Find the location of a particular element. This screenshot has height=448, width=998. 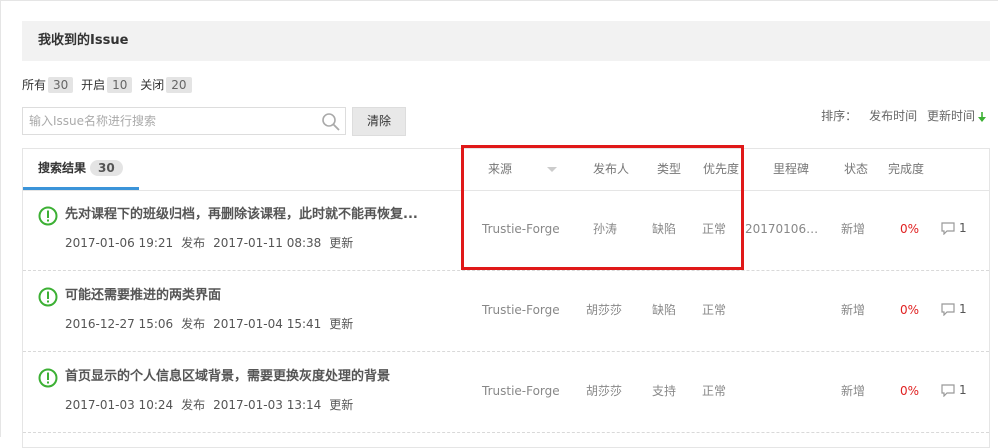

sort-area: 排序： 发布时间 更新时间 is located at coordinates (903, 116).